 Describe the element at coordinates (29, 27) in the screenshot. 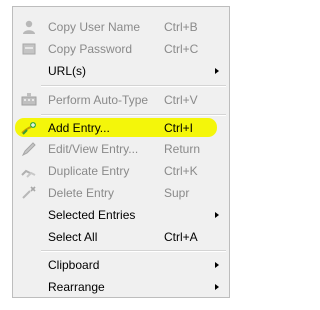

I see `user-icon` at that location.